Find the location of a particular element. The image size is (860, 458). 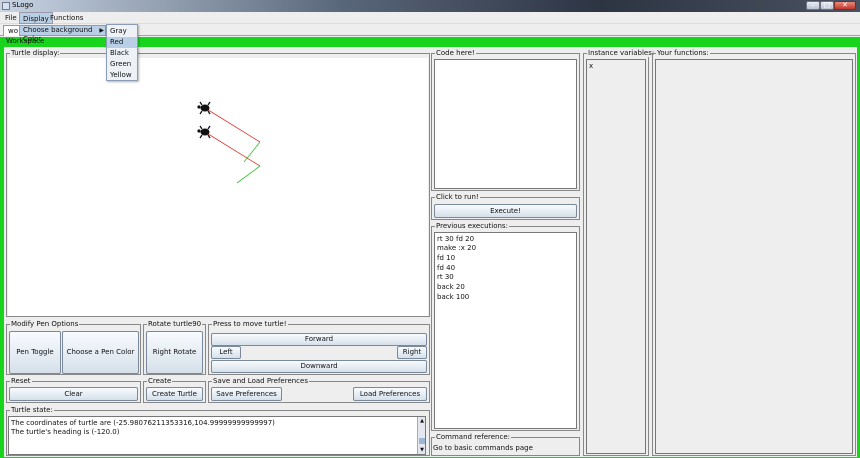

forward-label: Forward is located at coordinates (319, 339).